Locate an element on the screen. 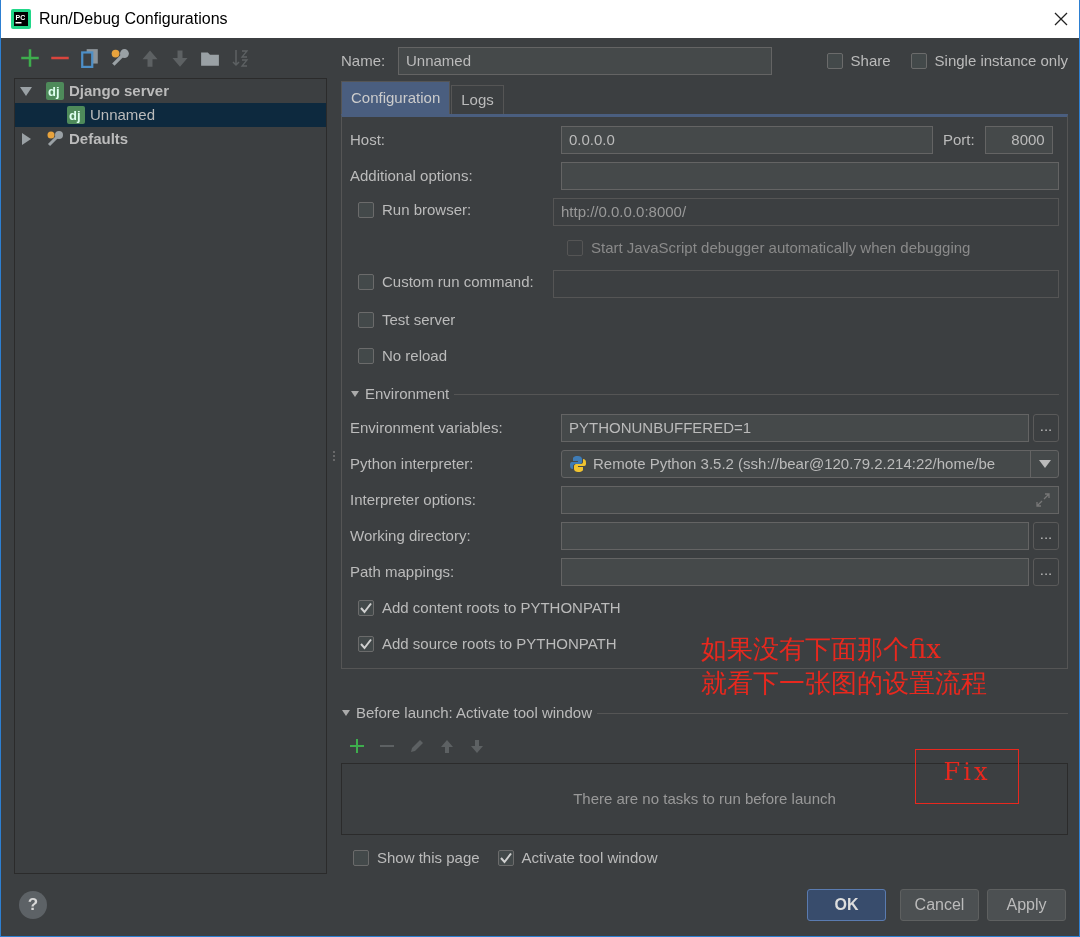 The image size is (1080, 937). dropdown-arrow-icon is located at coordinates (1044, 464).